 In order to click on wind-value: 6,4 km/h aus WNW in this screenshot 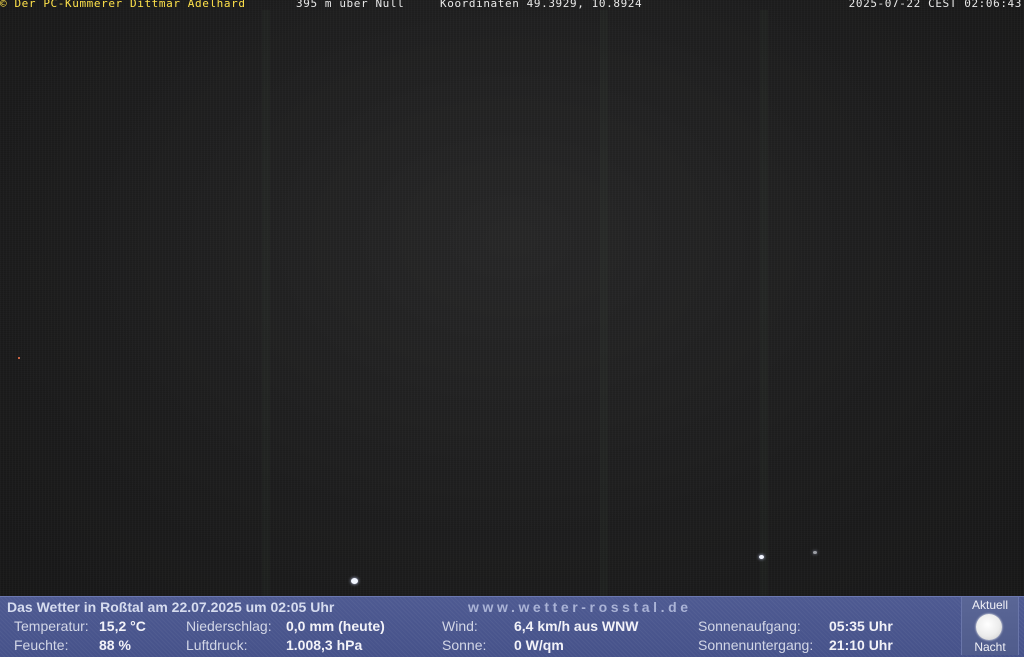, I will do `click(576, 626)`.